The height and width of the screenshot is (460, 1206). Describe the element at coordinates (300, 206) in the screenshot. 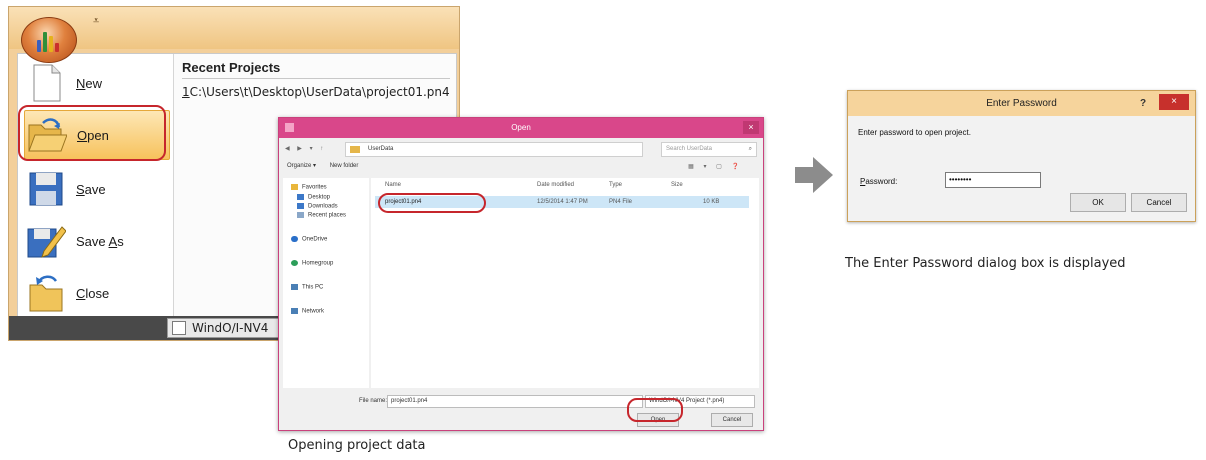

I see `downloads-icon` at that location.